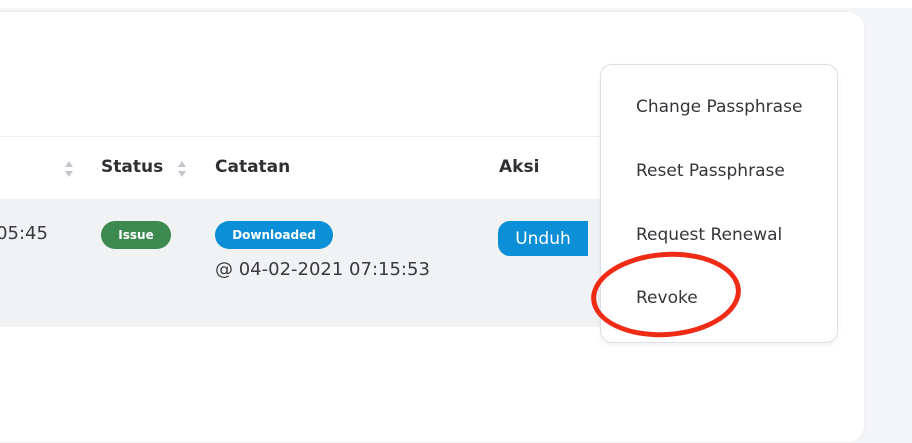 The image size is (912, 443). I want to click on column-header-catatan: Catatan, so click(252, 167).